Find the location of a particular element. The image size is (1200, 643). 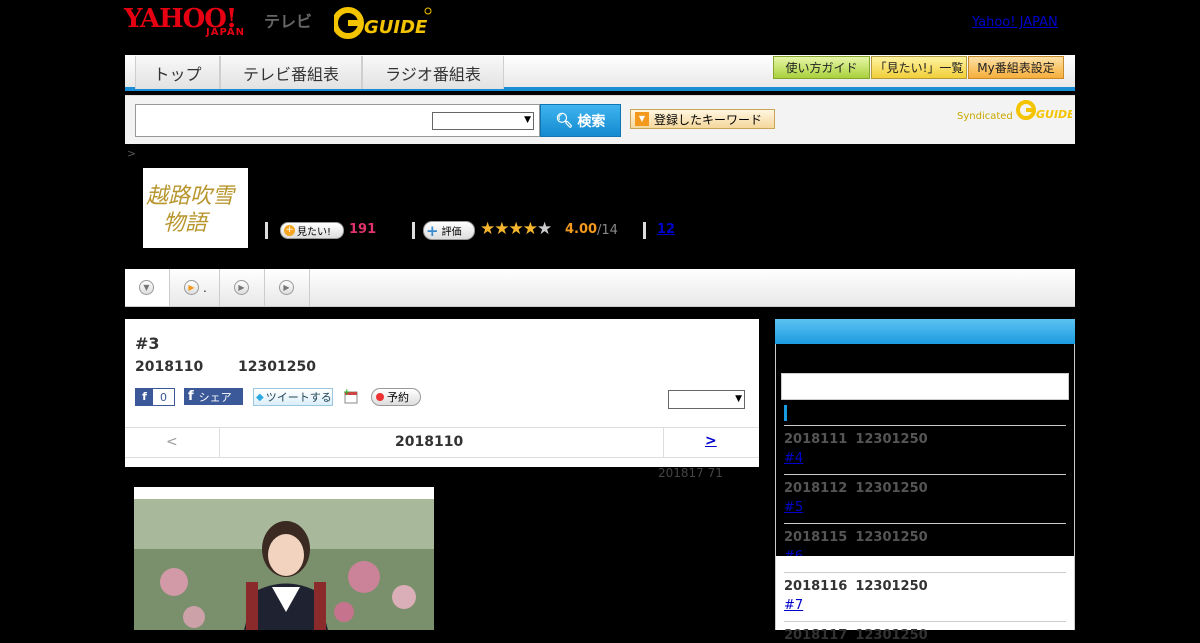

rating-stars: ★★★★★ is located at coordinates (516, 229).